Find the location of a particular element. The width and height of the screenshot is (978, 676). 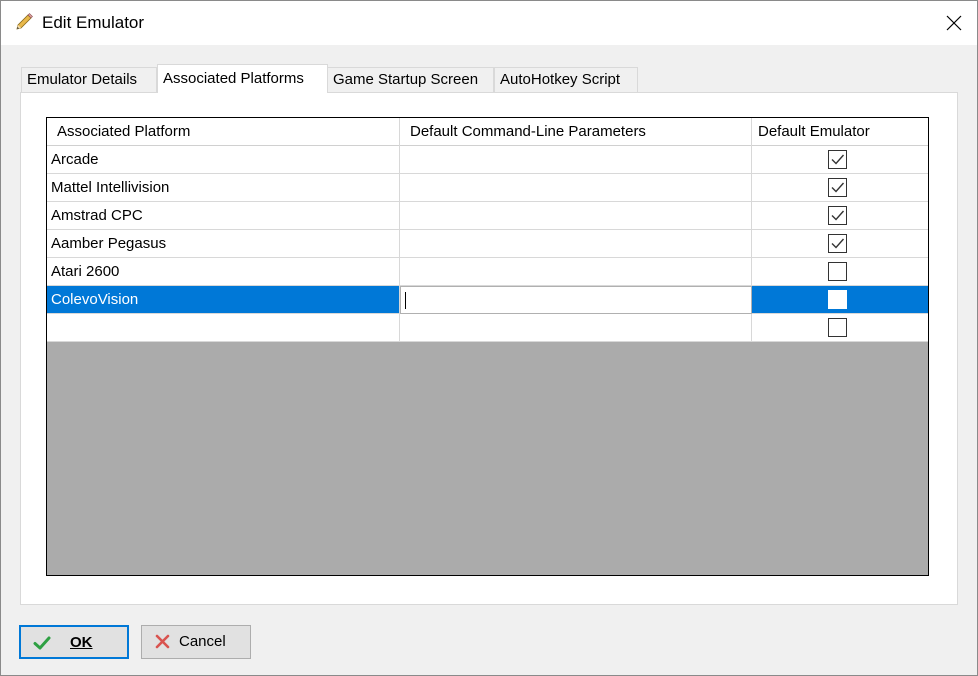

tab-label: Game Startup Screen is located at coordinates (406, 79).